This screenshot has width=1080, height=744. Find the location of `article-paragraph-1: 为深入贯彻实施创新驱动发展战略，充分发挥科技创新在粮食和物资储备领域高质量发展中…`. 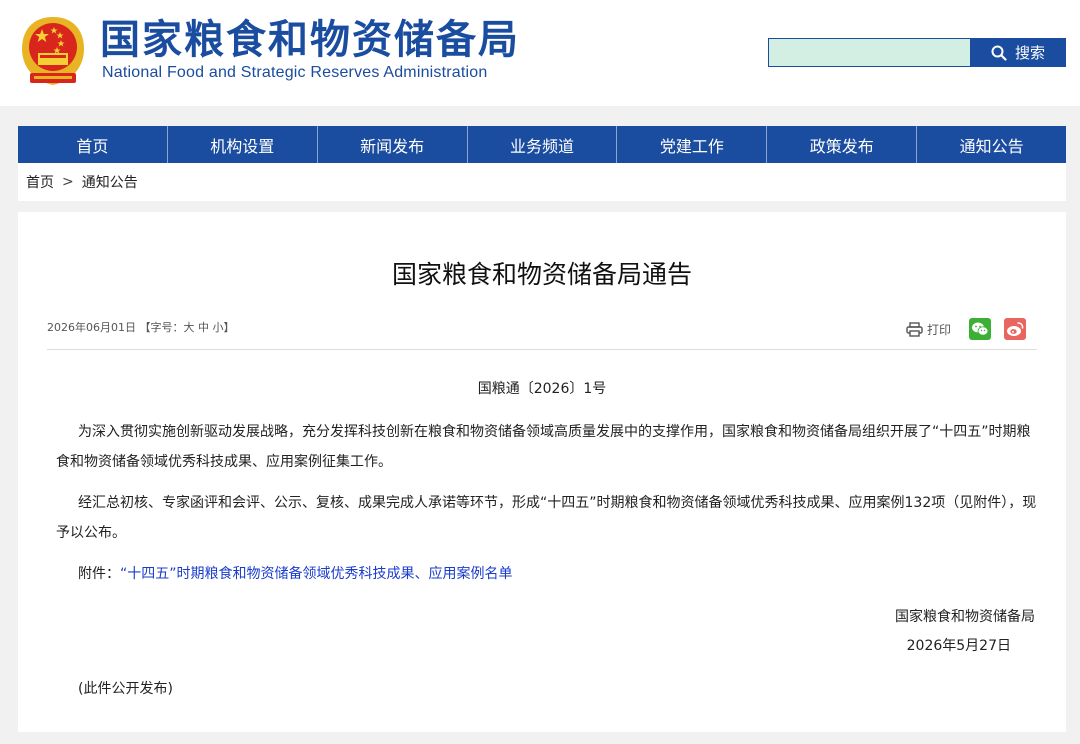

article-paragraph-1: 为深入贯彻实施创新驱动发展战略，充分发挥科技创新在粮食和物资储备领域高质量发展中… is located at coordinates (543, 447).